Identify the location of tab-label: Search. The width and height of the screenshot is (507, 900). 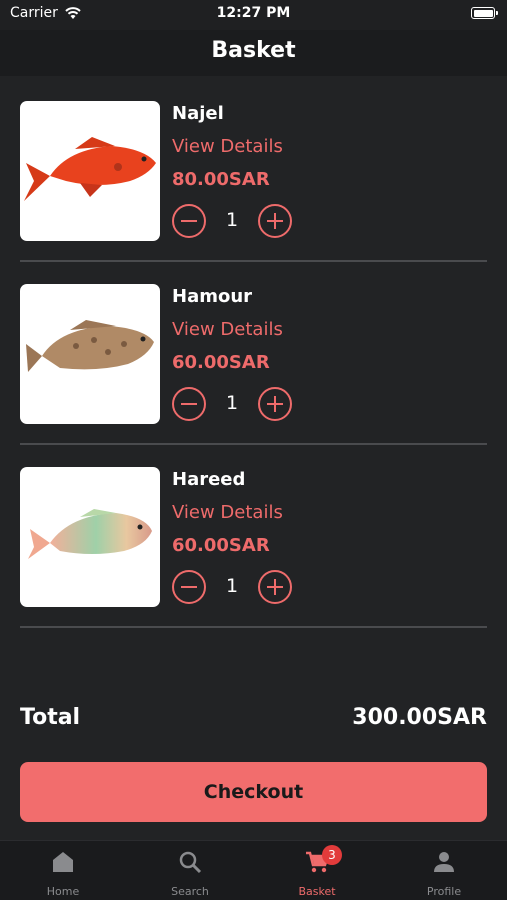
(190, 891).